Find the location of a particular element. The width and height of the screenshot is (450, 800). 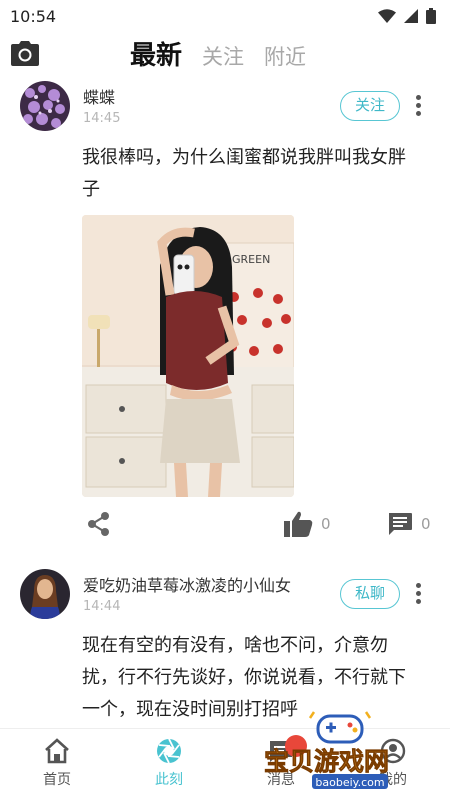

tab-following: 关注 is located at coordinates (223, 57).